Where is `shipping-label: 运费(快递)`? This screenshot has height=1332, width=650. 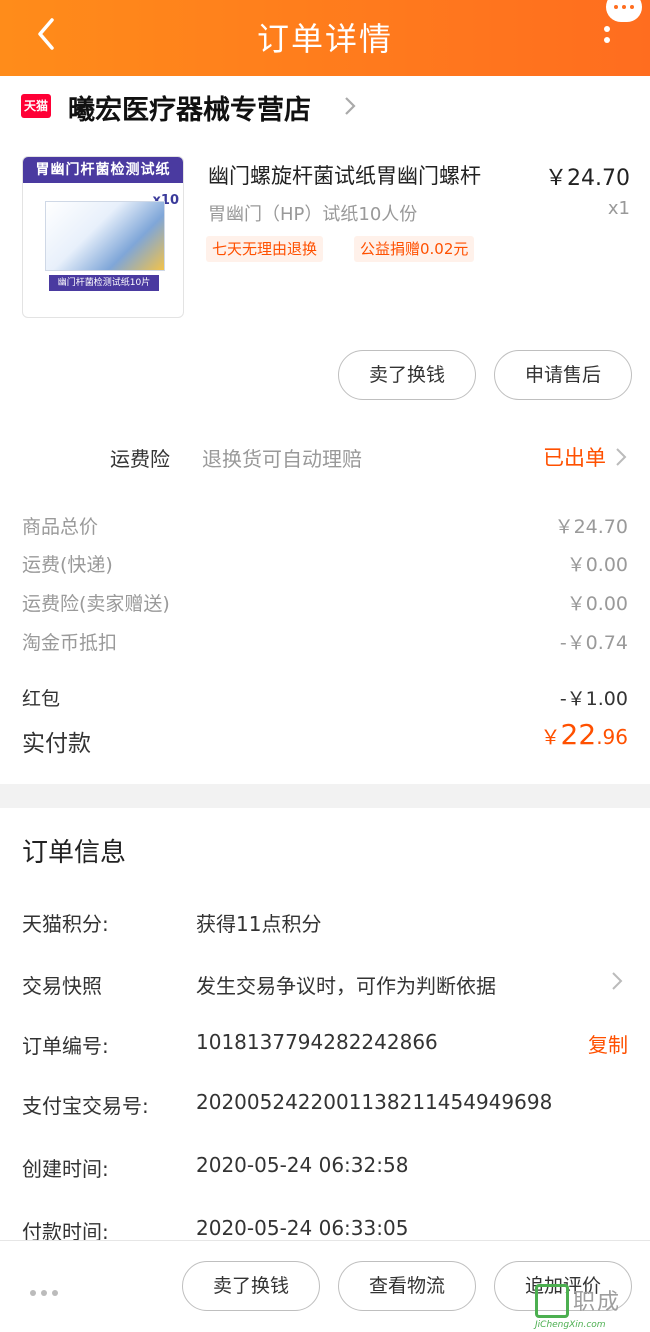 shipping-label: 运费(快递) is located at coordinates (67, 565).